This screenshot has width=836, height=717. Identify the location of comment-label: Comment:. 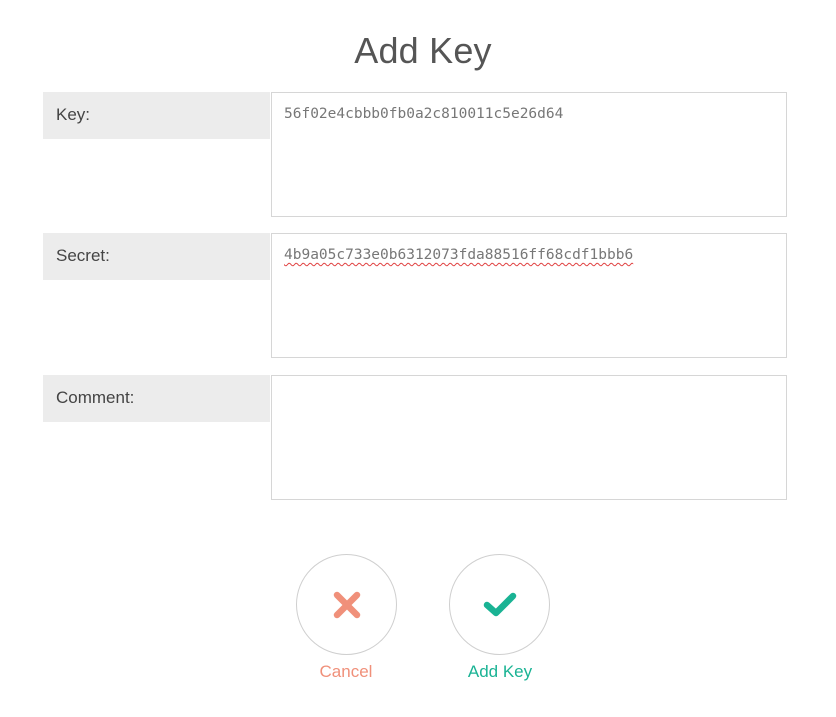
(156, 398).